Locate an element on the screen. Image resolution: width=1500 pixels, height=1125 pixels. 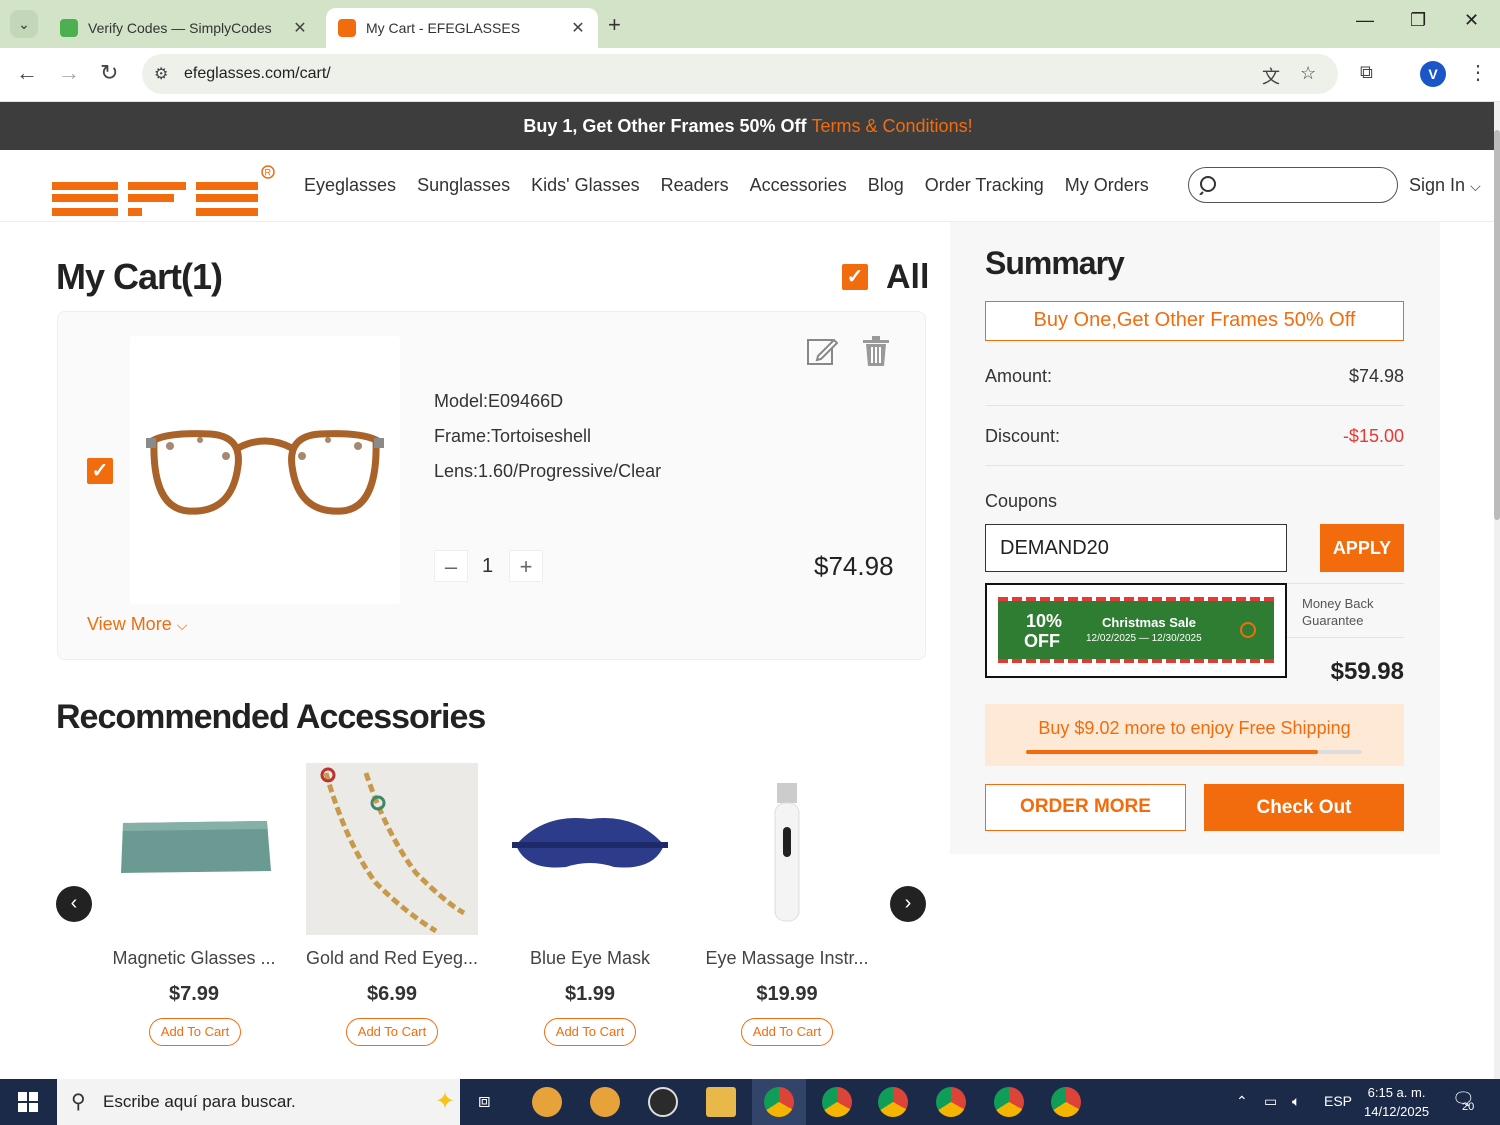
trash-icon is located at coordinates (876, 351).